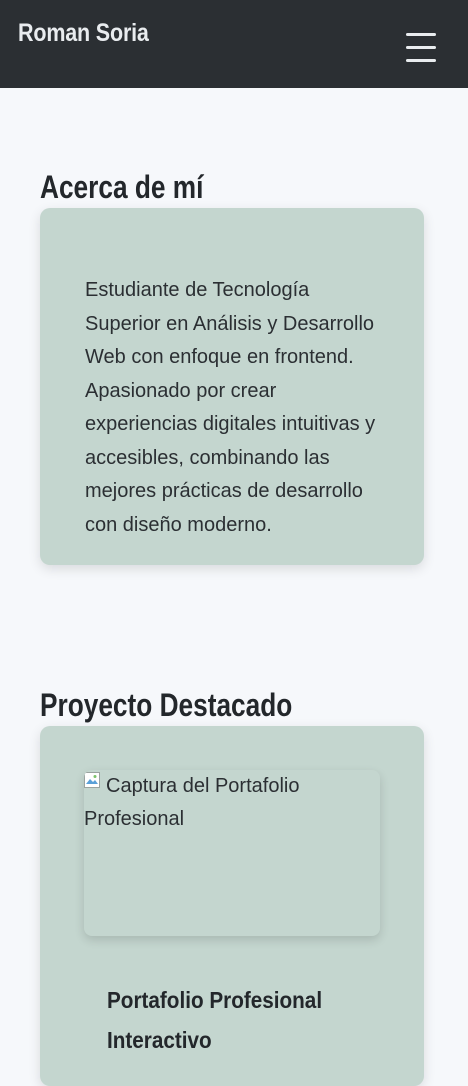 The height and width of the screenshot is (1086, 468). Describe the element at coordinates (234, 44) in the screenshot. I see `top-navbar: Roman Soria` at that location.